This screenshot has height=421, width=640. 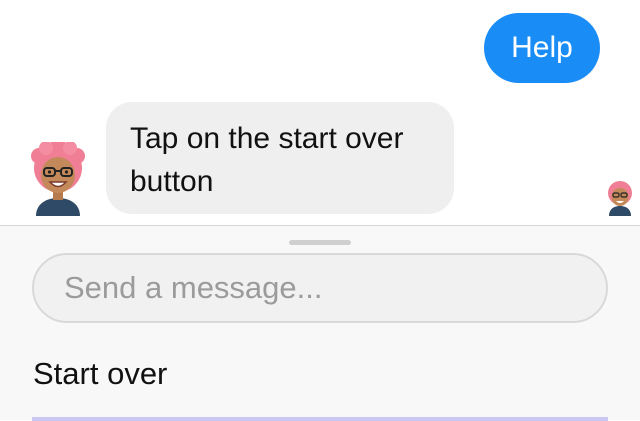 I want to click on message-input, so click(x=320, y=288).